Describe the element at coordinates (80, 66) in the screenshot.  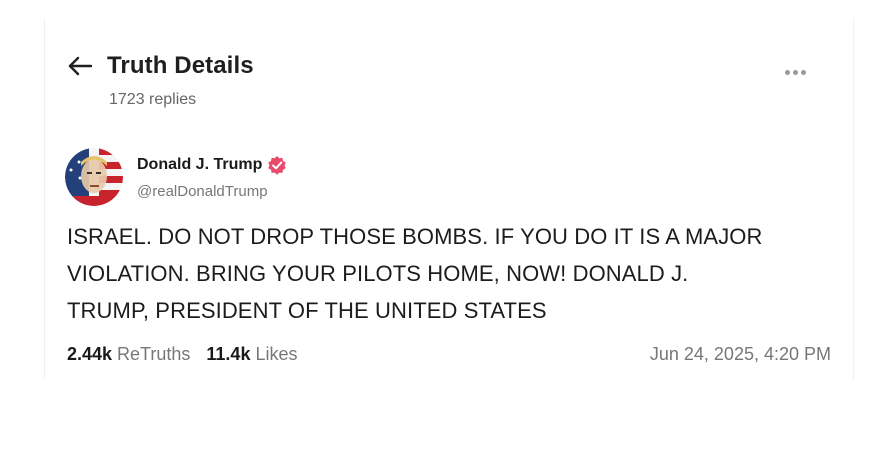
I see `arrow-left-icon` at that location.